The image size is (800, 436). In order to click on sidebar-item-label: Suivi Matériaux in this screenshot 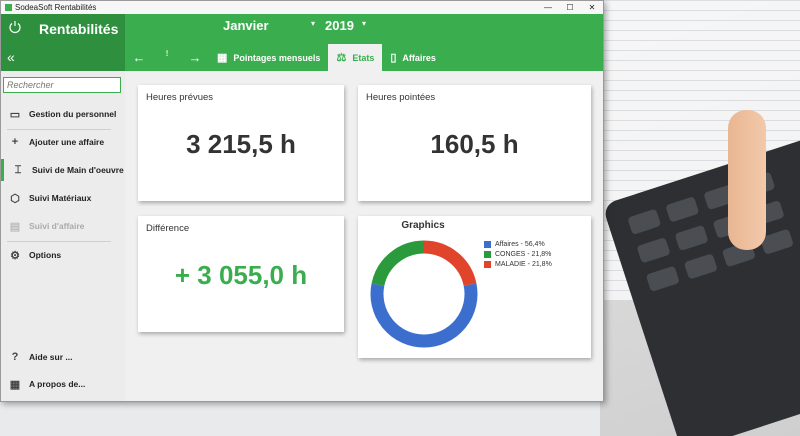, I will do `click(60, 198)`.